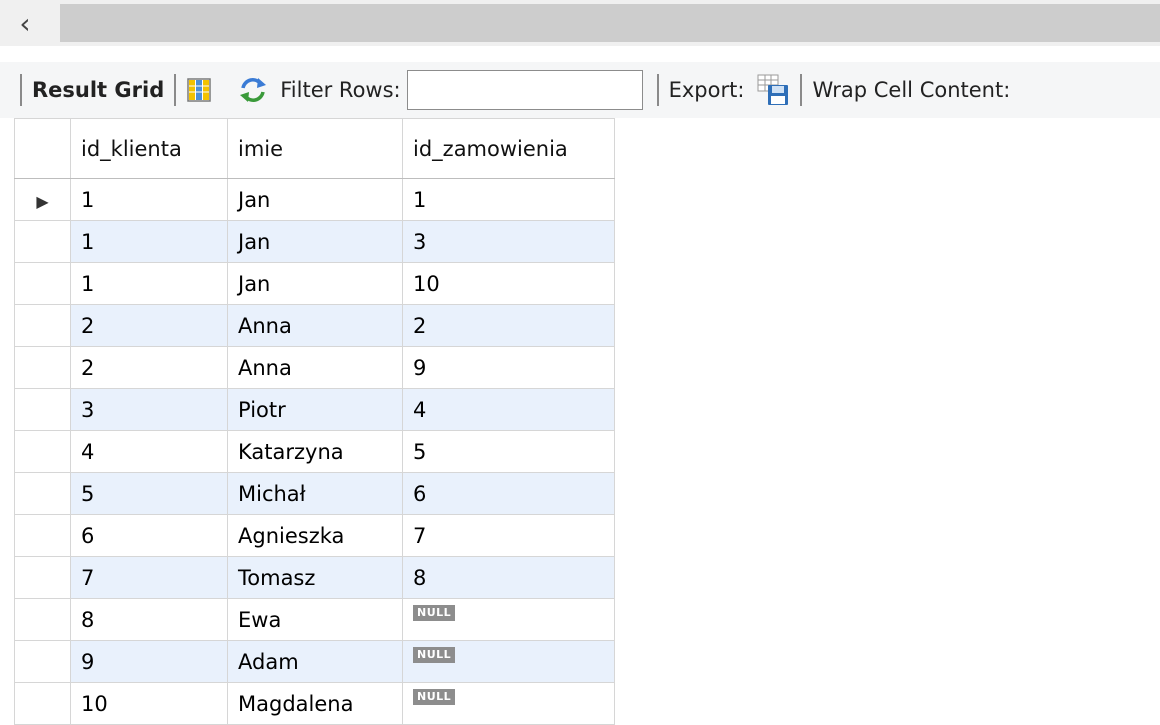 This screenshot has width=1160, height=725. What do you see at coordinates (340, 90) in the screenshot?
I see `filter-rows-label: Filter Rows:` at bounding box center [340, 90].